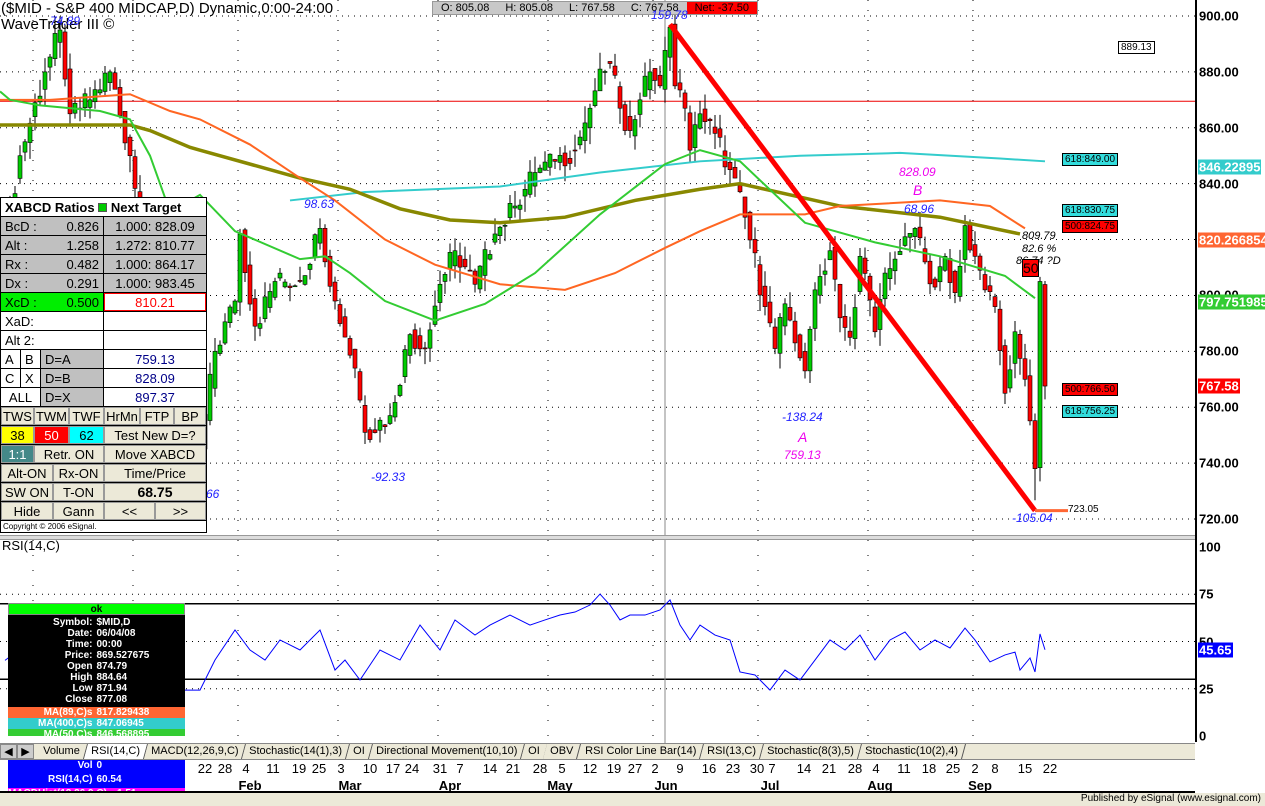  Describe the element at coordinates (86, 435) in the screenshot. I see `fib-62-button: 62` at that location.